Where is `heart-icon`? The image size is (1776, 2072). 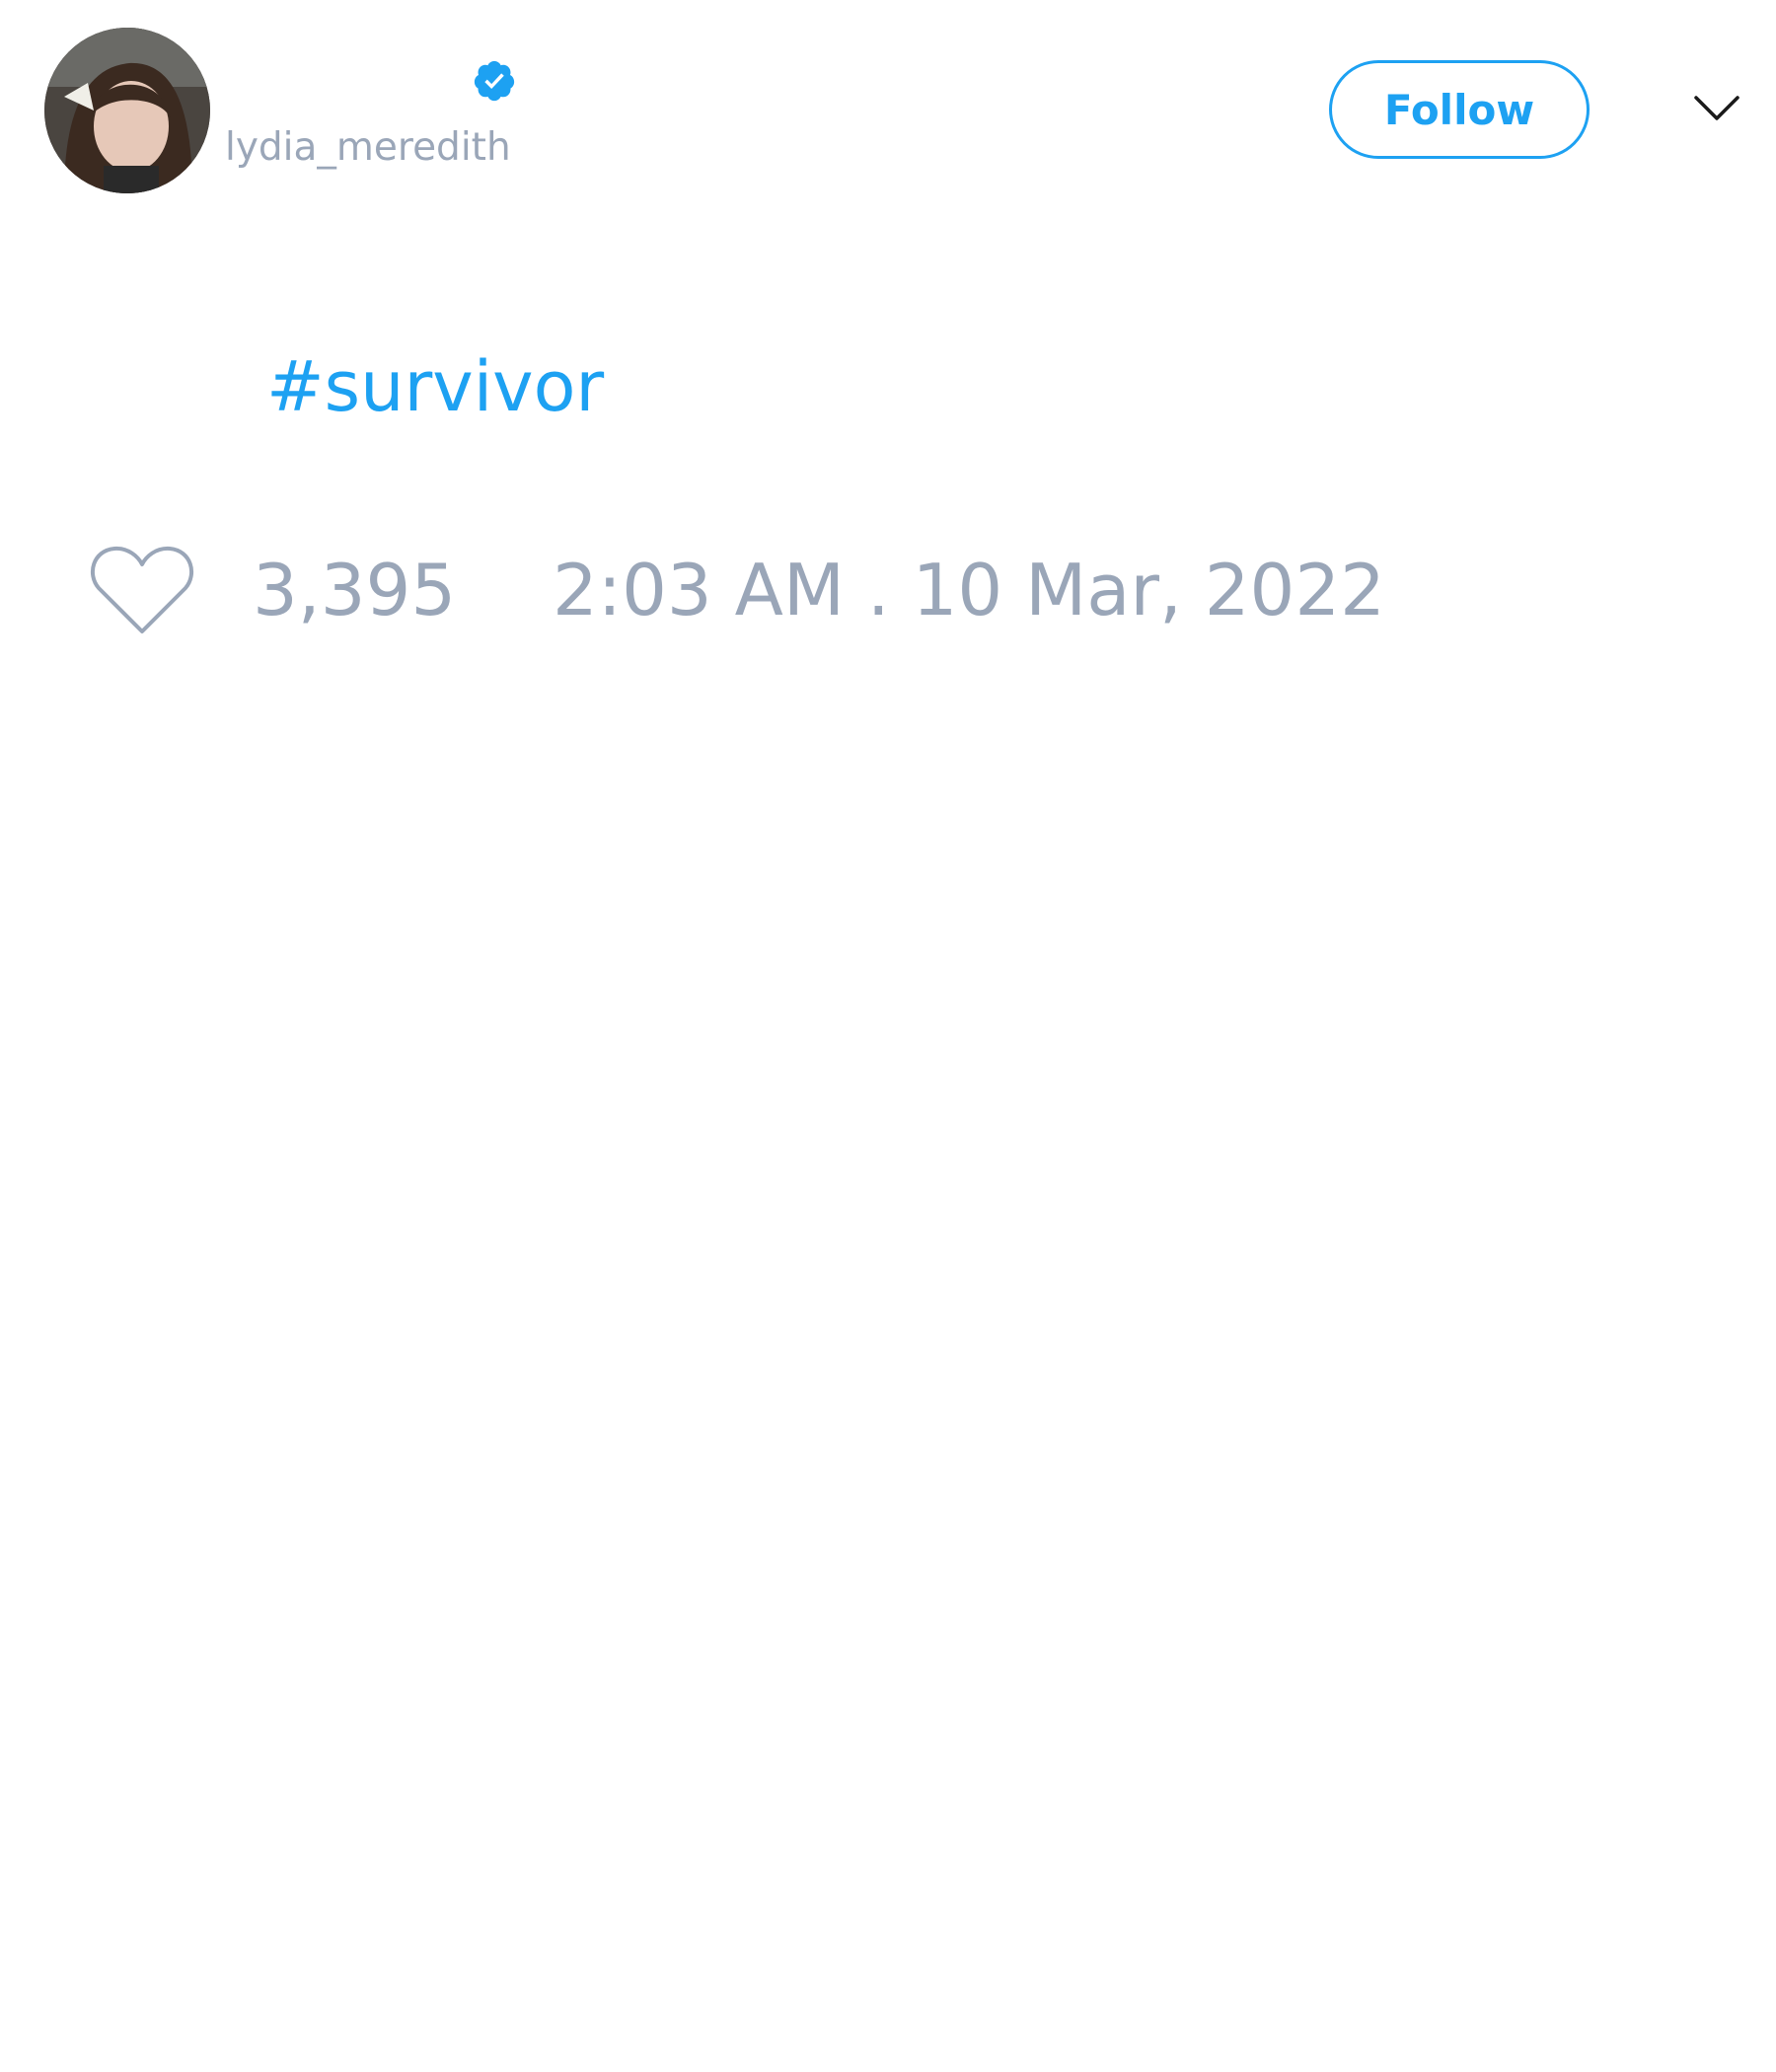
heart-icon is located at coordinates (142, 590).